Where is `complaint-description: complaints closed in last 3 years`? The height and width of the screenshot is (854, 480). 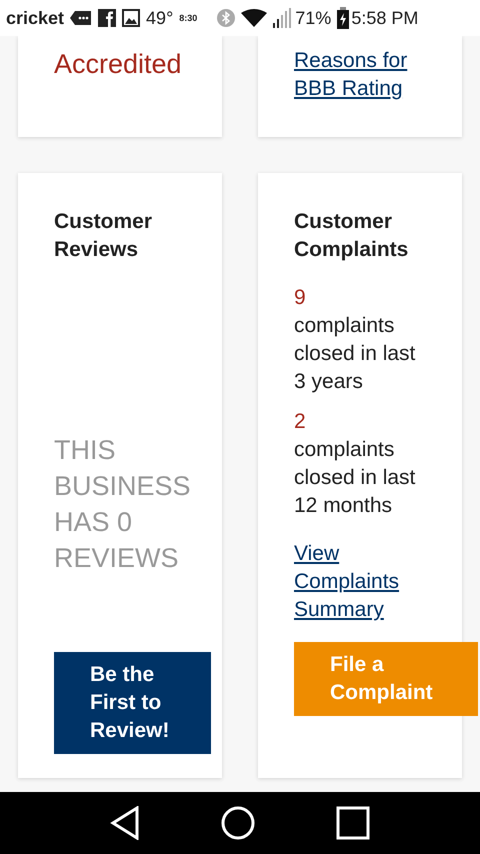 complaint-description: complaints closed in last 3 years is located at coordinates (355, 354).